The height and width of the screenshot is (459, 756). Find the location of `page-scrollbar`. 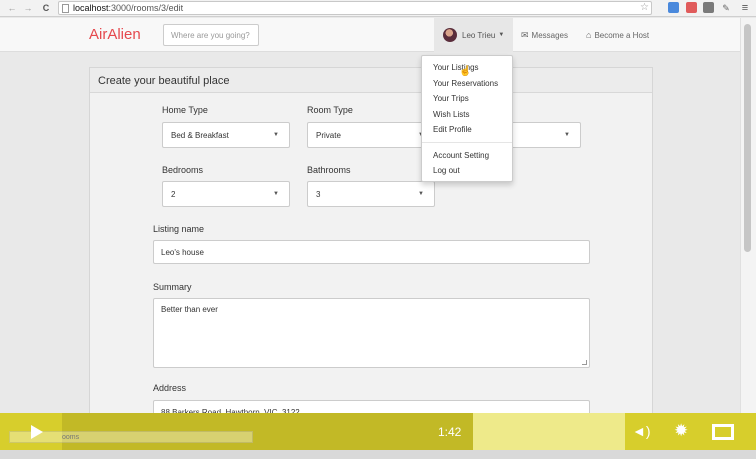

page-scrollbar is located at coordinates (748, 238).